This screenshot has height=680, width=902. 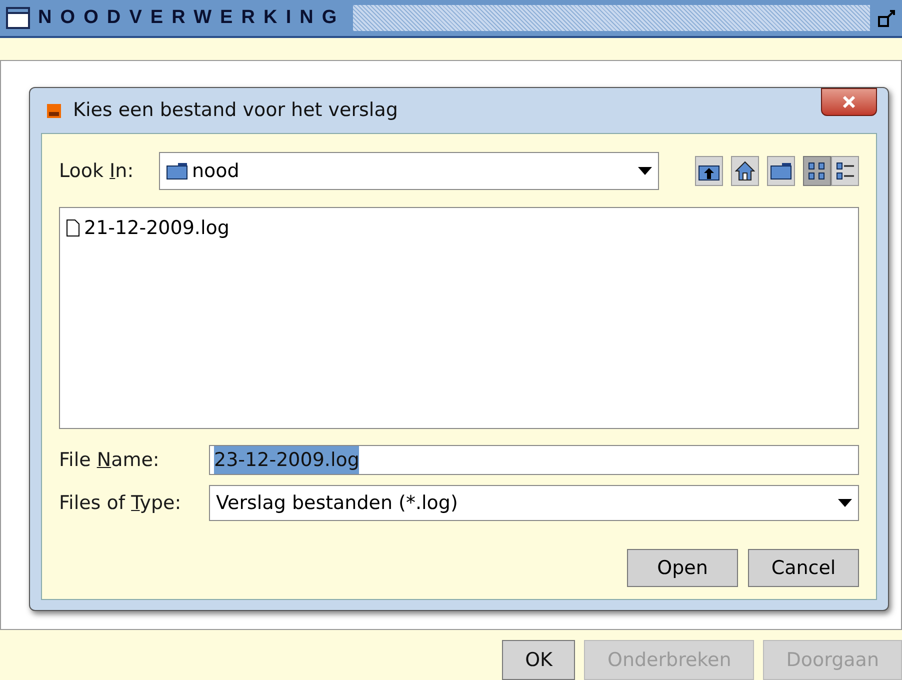 I want to click on home-icon, so click(x=745, y=171).